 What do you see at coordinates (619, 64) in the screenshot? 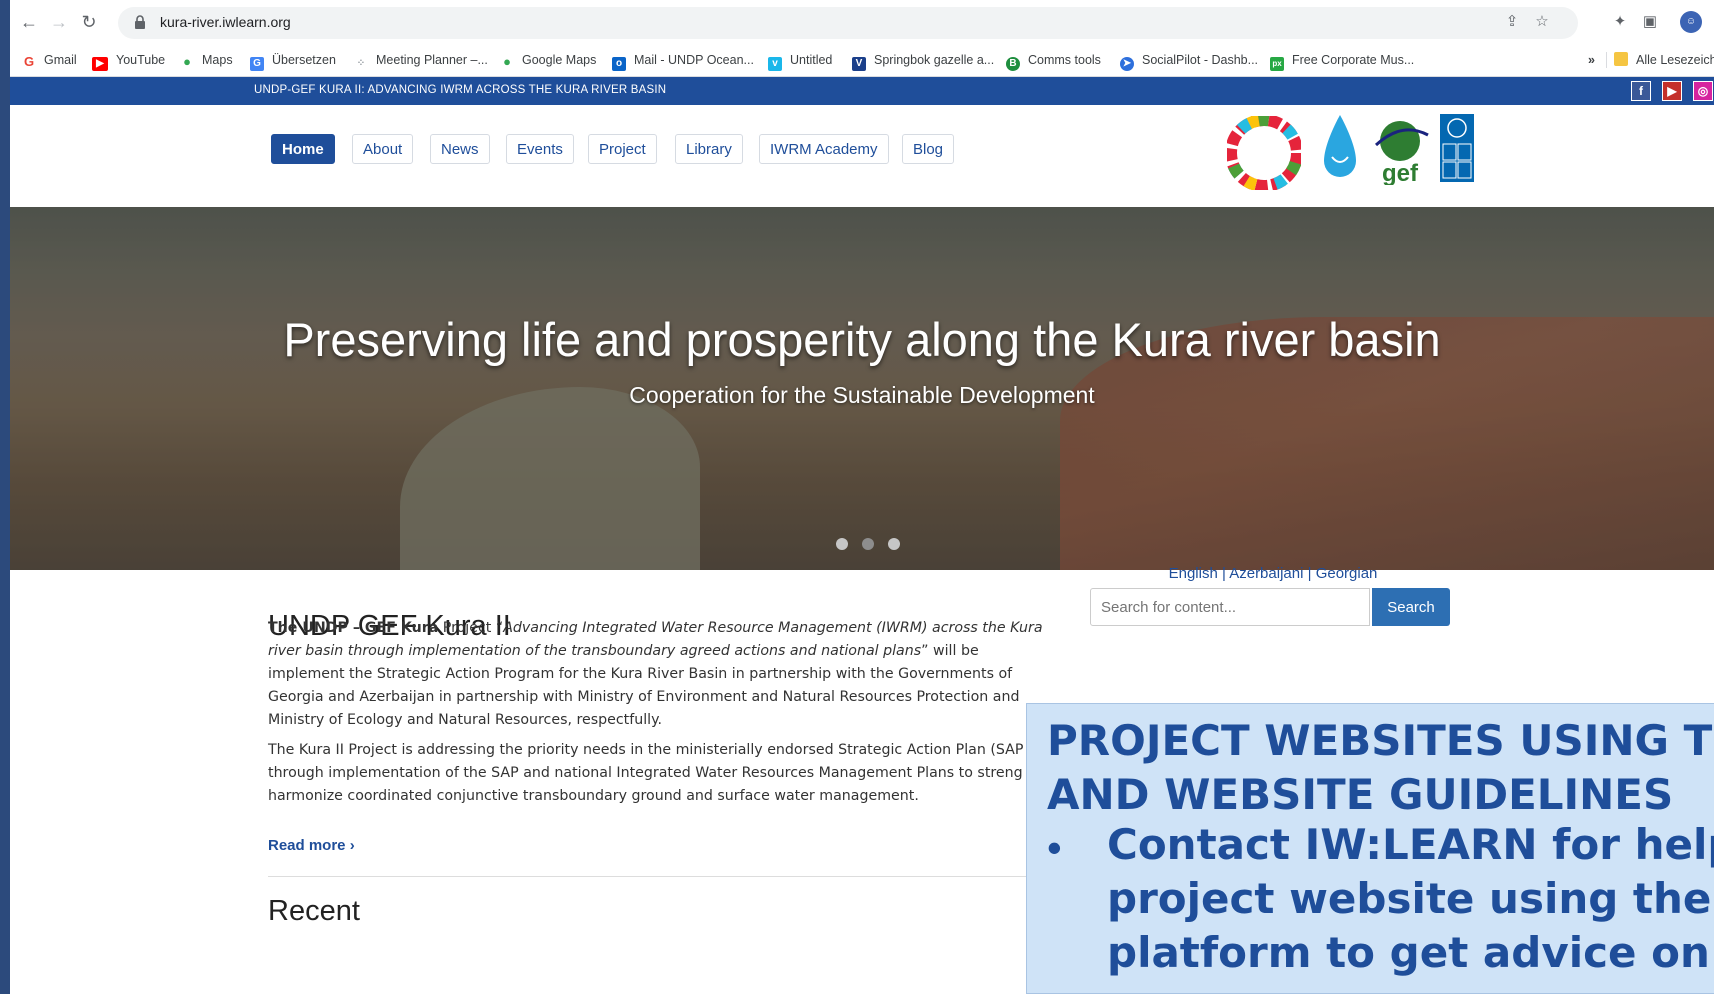
I see `outlook-icon: o` at bounding box center [619, 64].